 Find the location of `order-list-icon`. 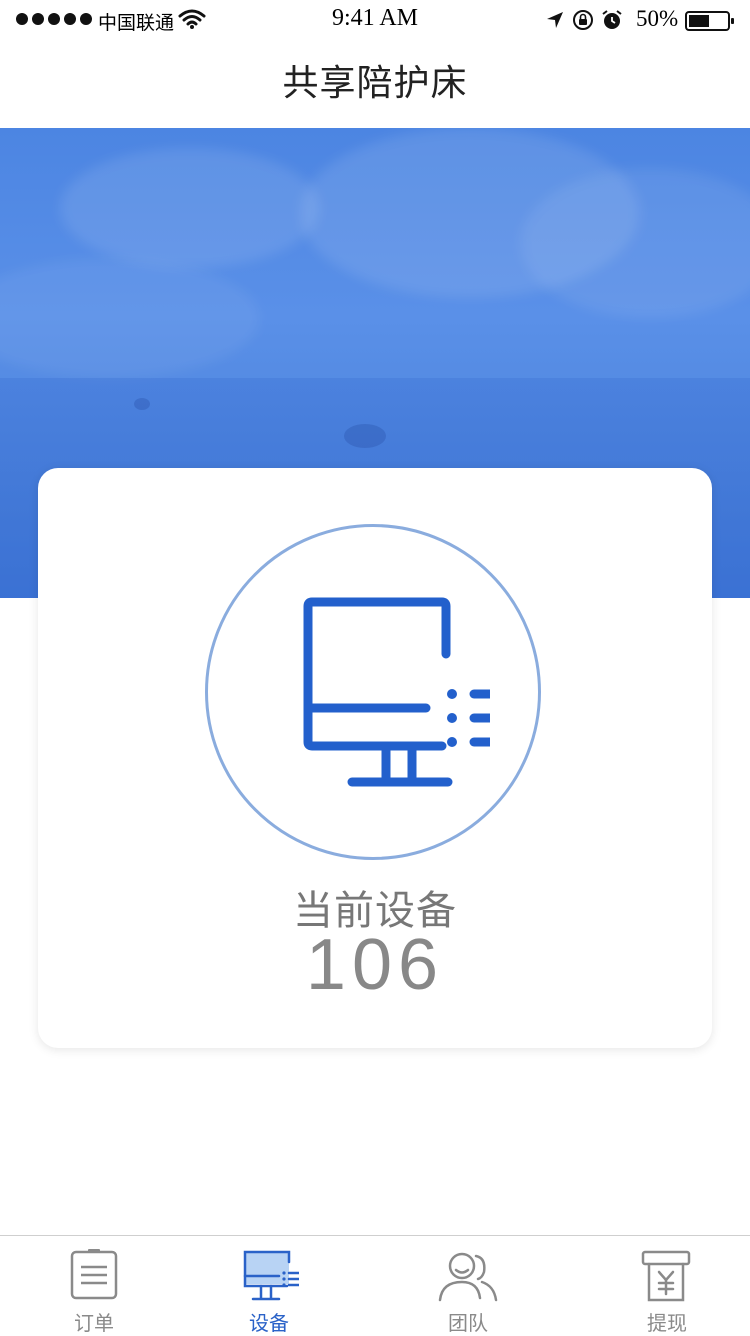

order-list-icon is located at coordinates (94, 1274).